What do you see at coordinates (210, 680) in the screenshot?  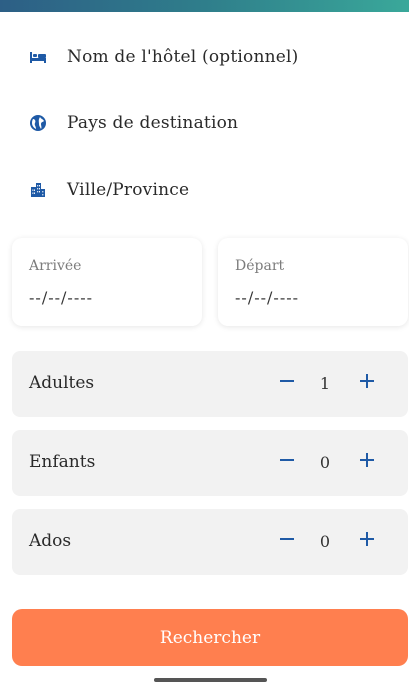 I see `home-indicator` at bounding box center [210, 680].